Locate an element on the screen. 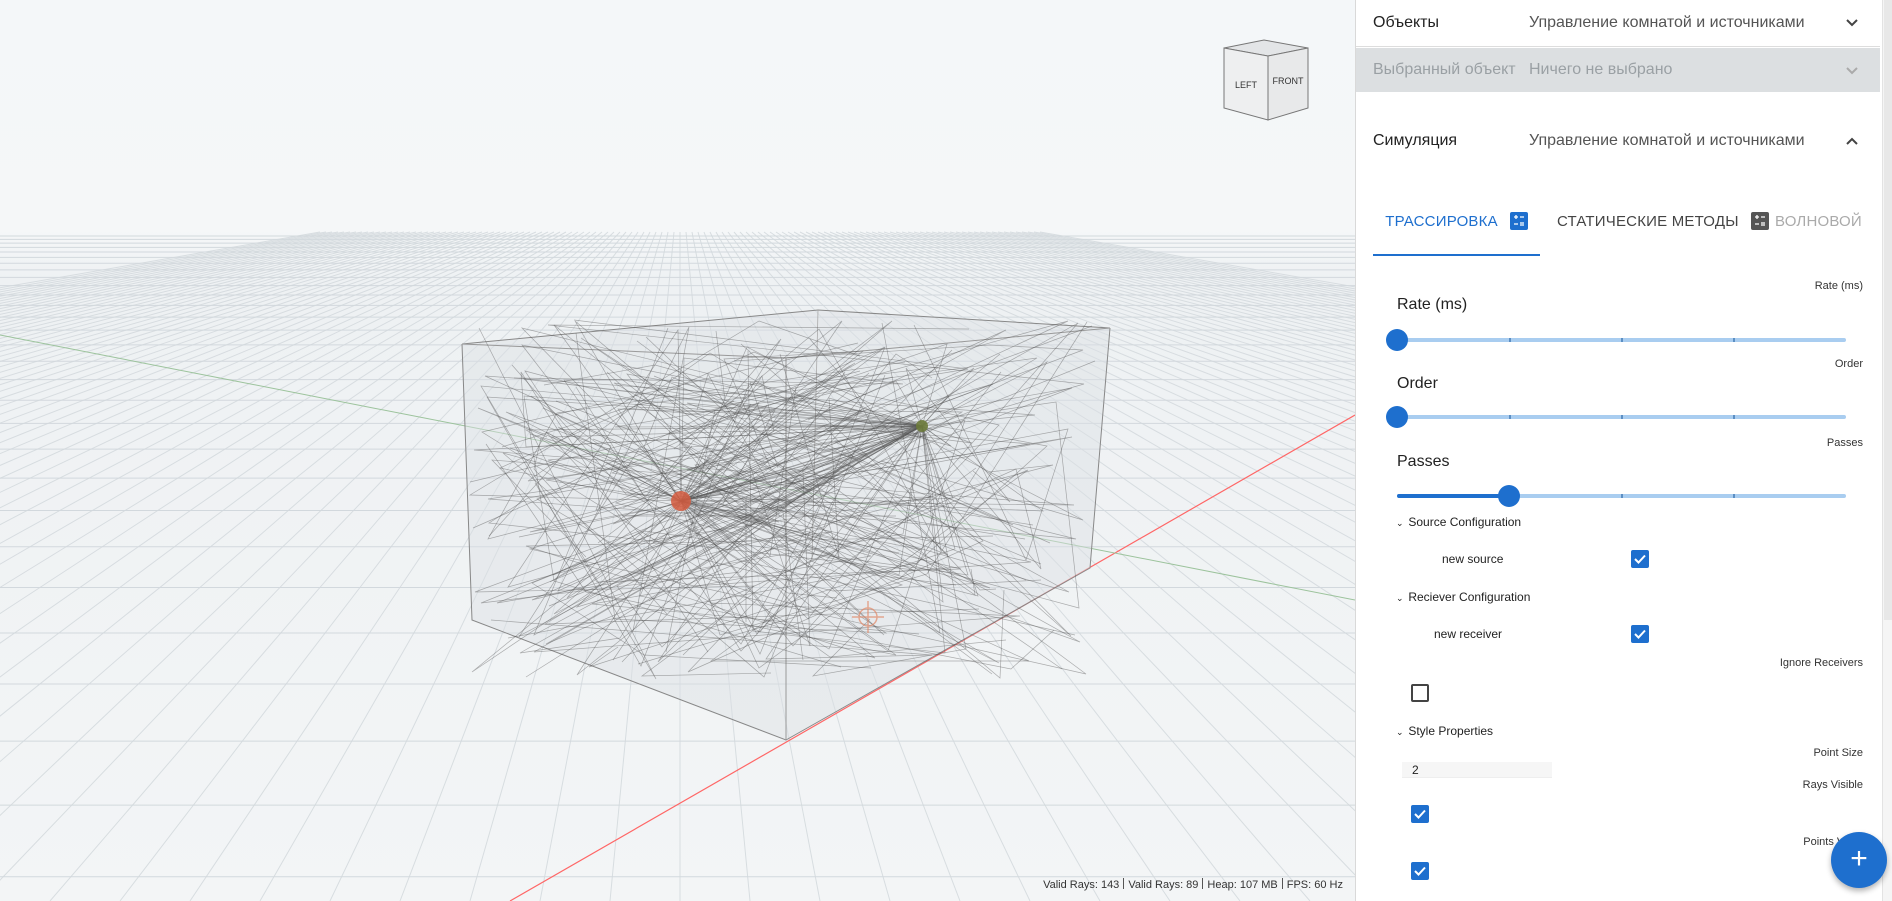 The width and height of the screenshot is (1892, 901). fps-stat: FPS: 60 Hz is located at coordinates (1314, 885).